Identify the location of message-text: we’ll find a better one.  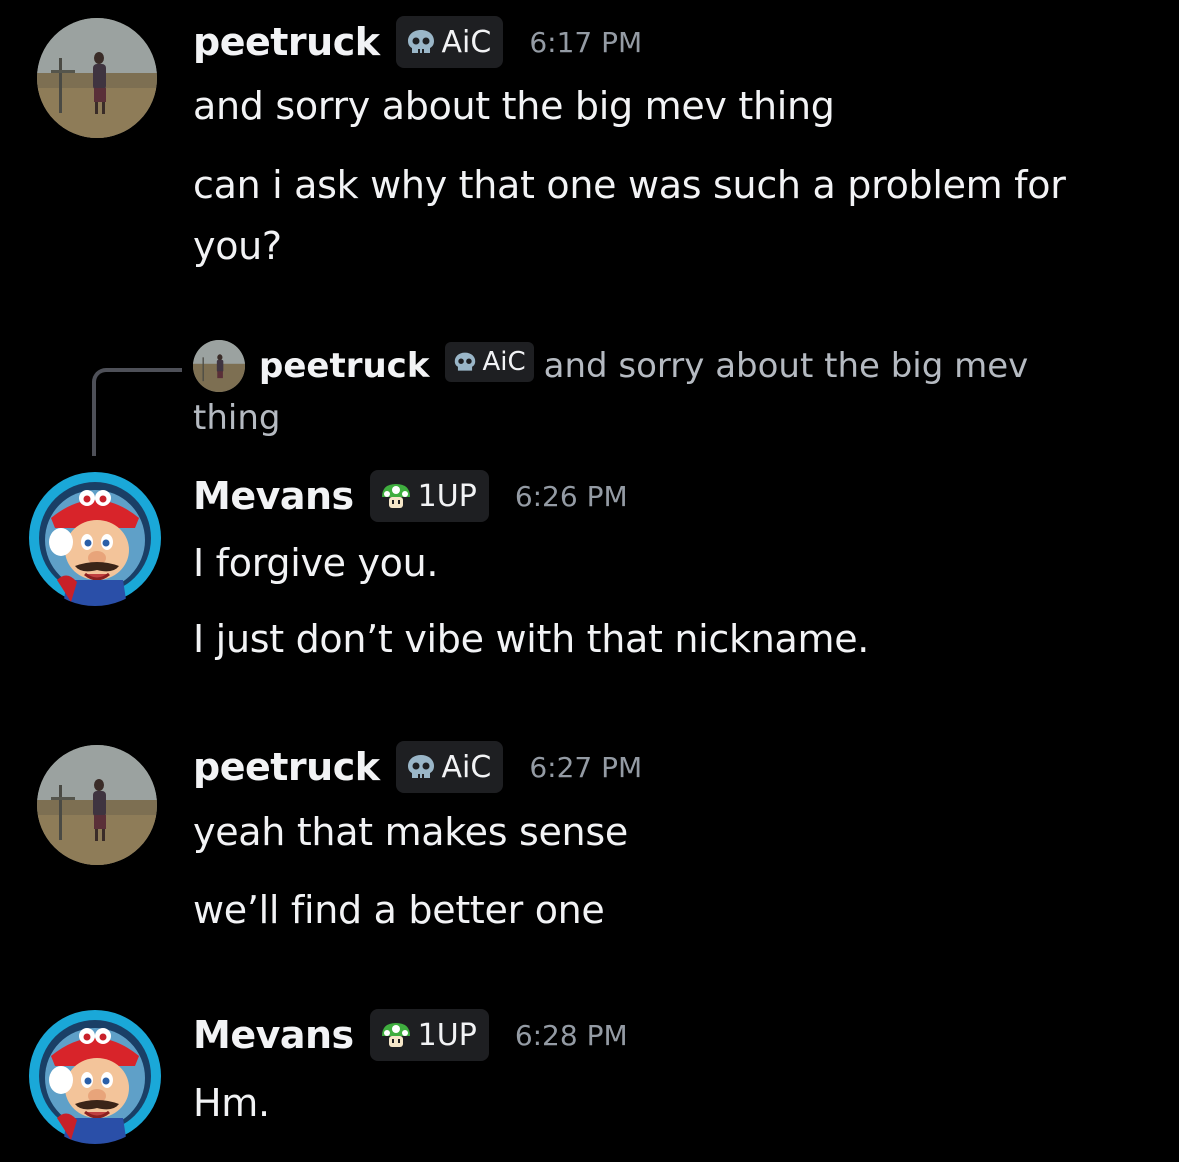
(399, 910).